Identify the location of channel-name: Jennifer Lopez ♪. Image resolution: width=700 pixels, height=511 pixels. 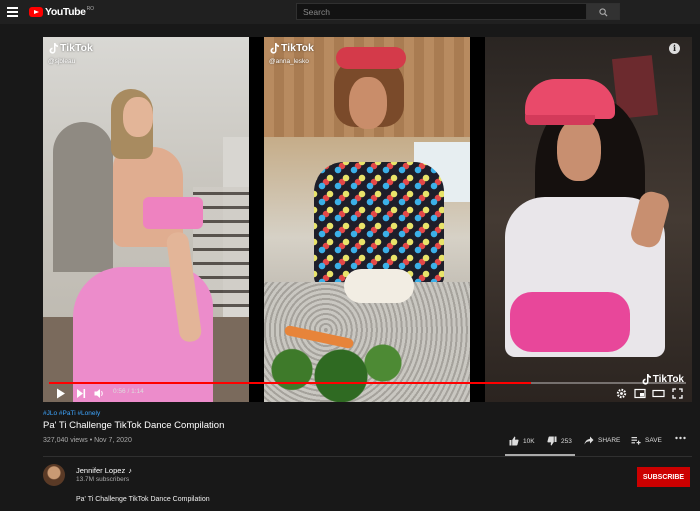
(104, 470).